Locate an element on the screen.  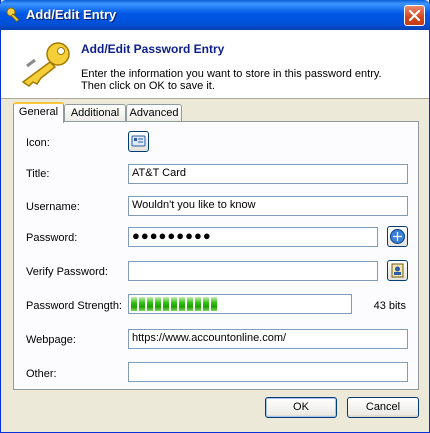
window-title: Add/Edit Entry is located at coordinates (71, 14).